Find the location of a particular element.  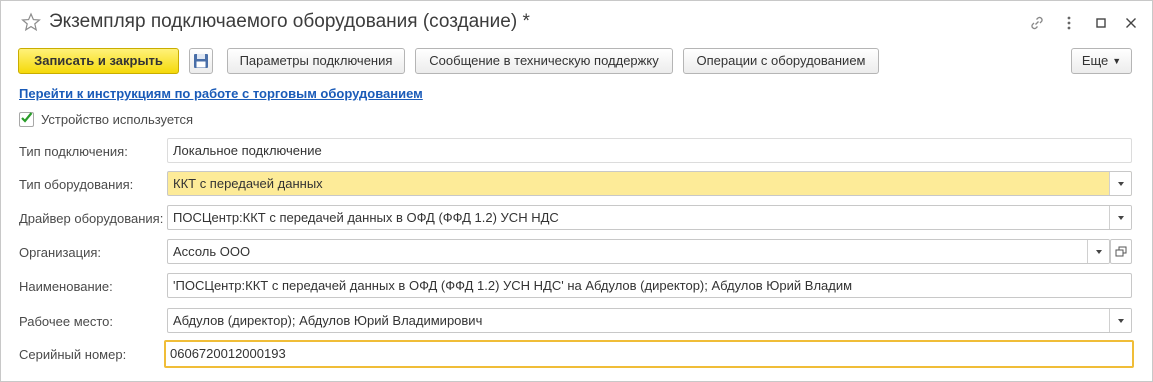

more-button: Еще ▼ is located at coordinates (1101, 61).